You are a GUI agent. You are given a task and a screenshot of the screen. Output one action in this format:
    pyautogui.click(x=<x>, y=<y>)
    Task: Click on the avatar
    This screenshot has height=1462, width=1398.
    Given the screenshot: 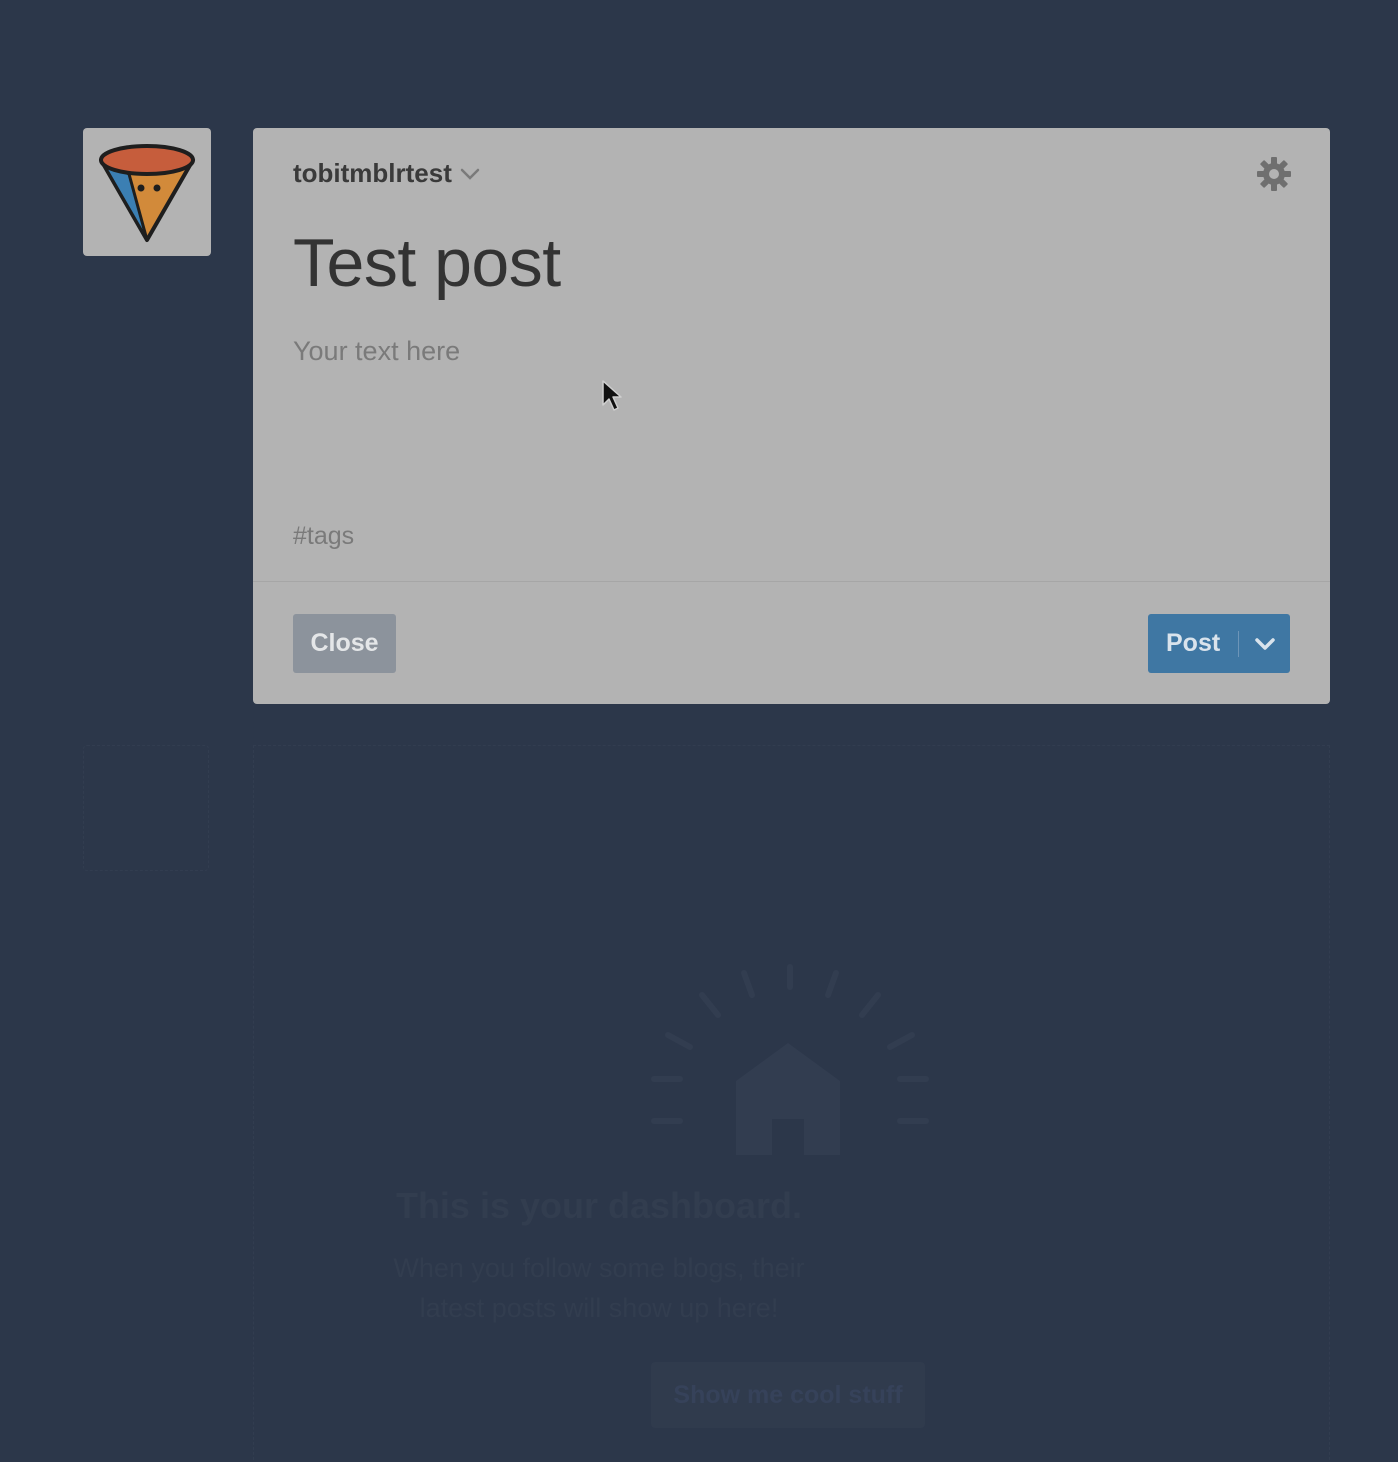 What is the action you would take?
    pyautogui.click(x=147, y=192)
    